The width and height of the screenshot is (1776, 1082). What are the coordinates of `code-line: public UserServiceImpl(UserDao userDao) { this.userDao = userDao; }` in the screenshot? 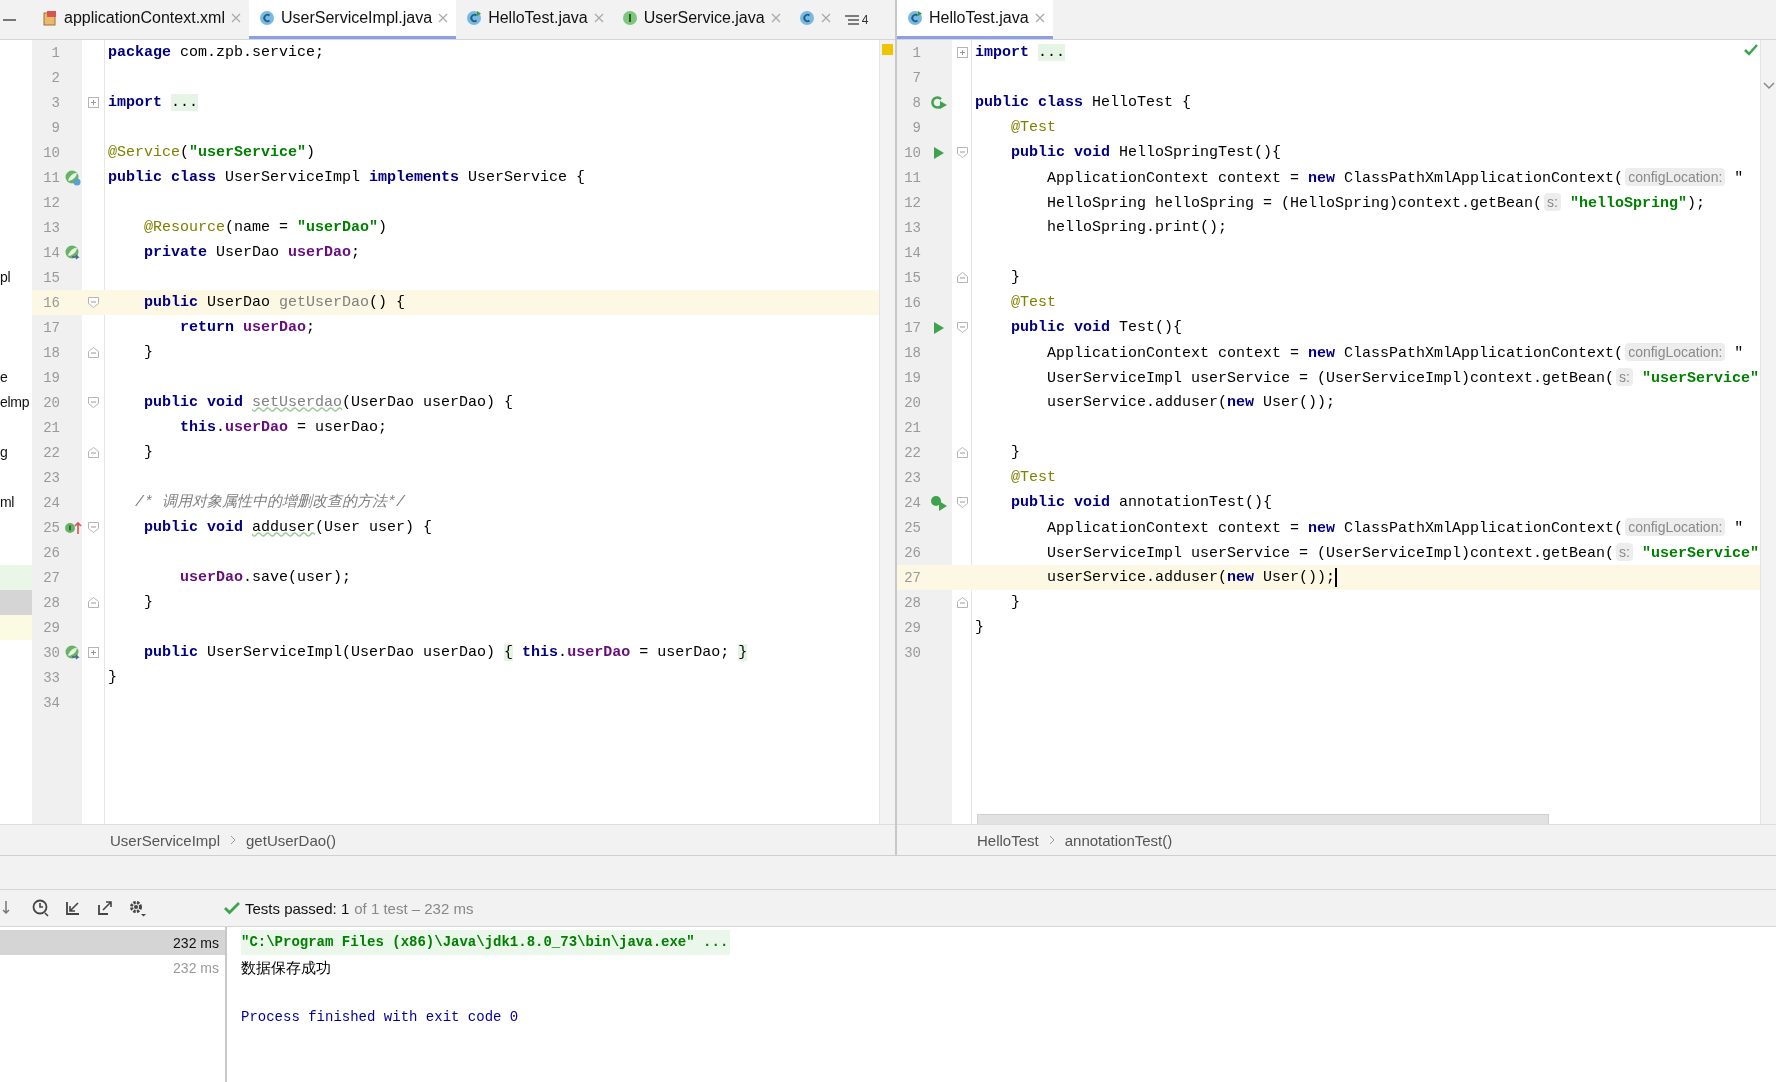 It's located at (445, 652).